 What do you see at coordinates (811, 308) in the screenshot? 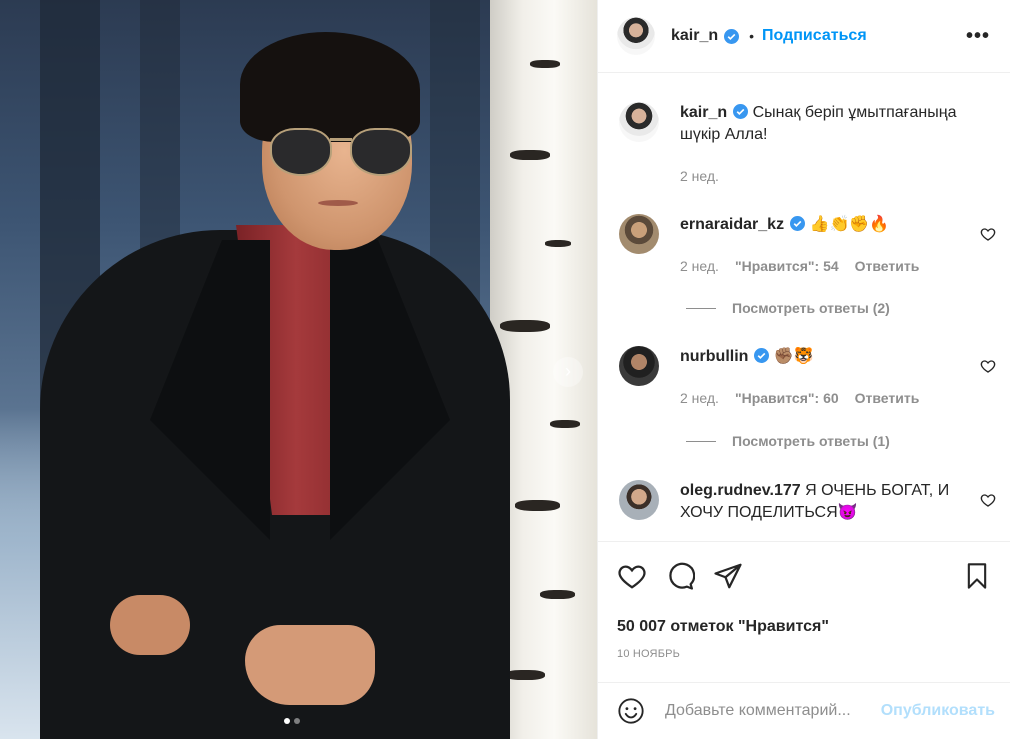
I see `view-replies-label: Посмотреть ответы (2)` at bounding box center [811, 308].